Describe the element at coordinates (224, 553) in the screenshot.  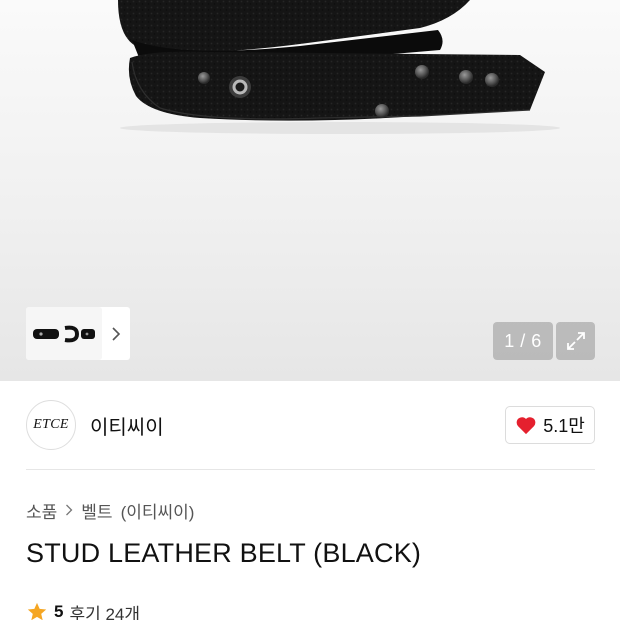
I see `product-title: STUD LEATHER BELT (BLACK)` at that location.